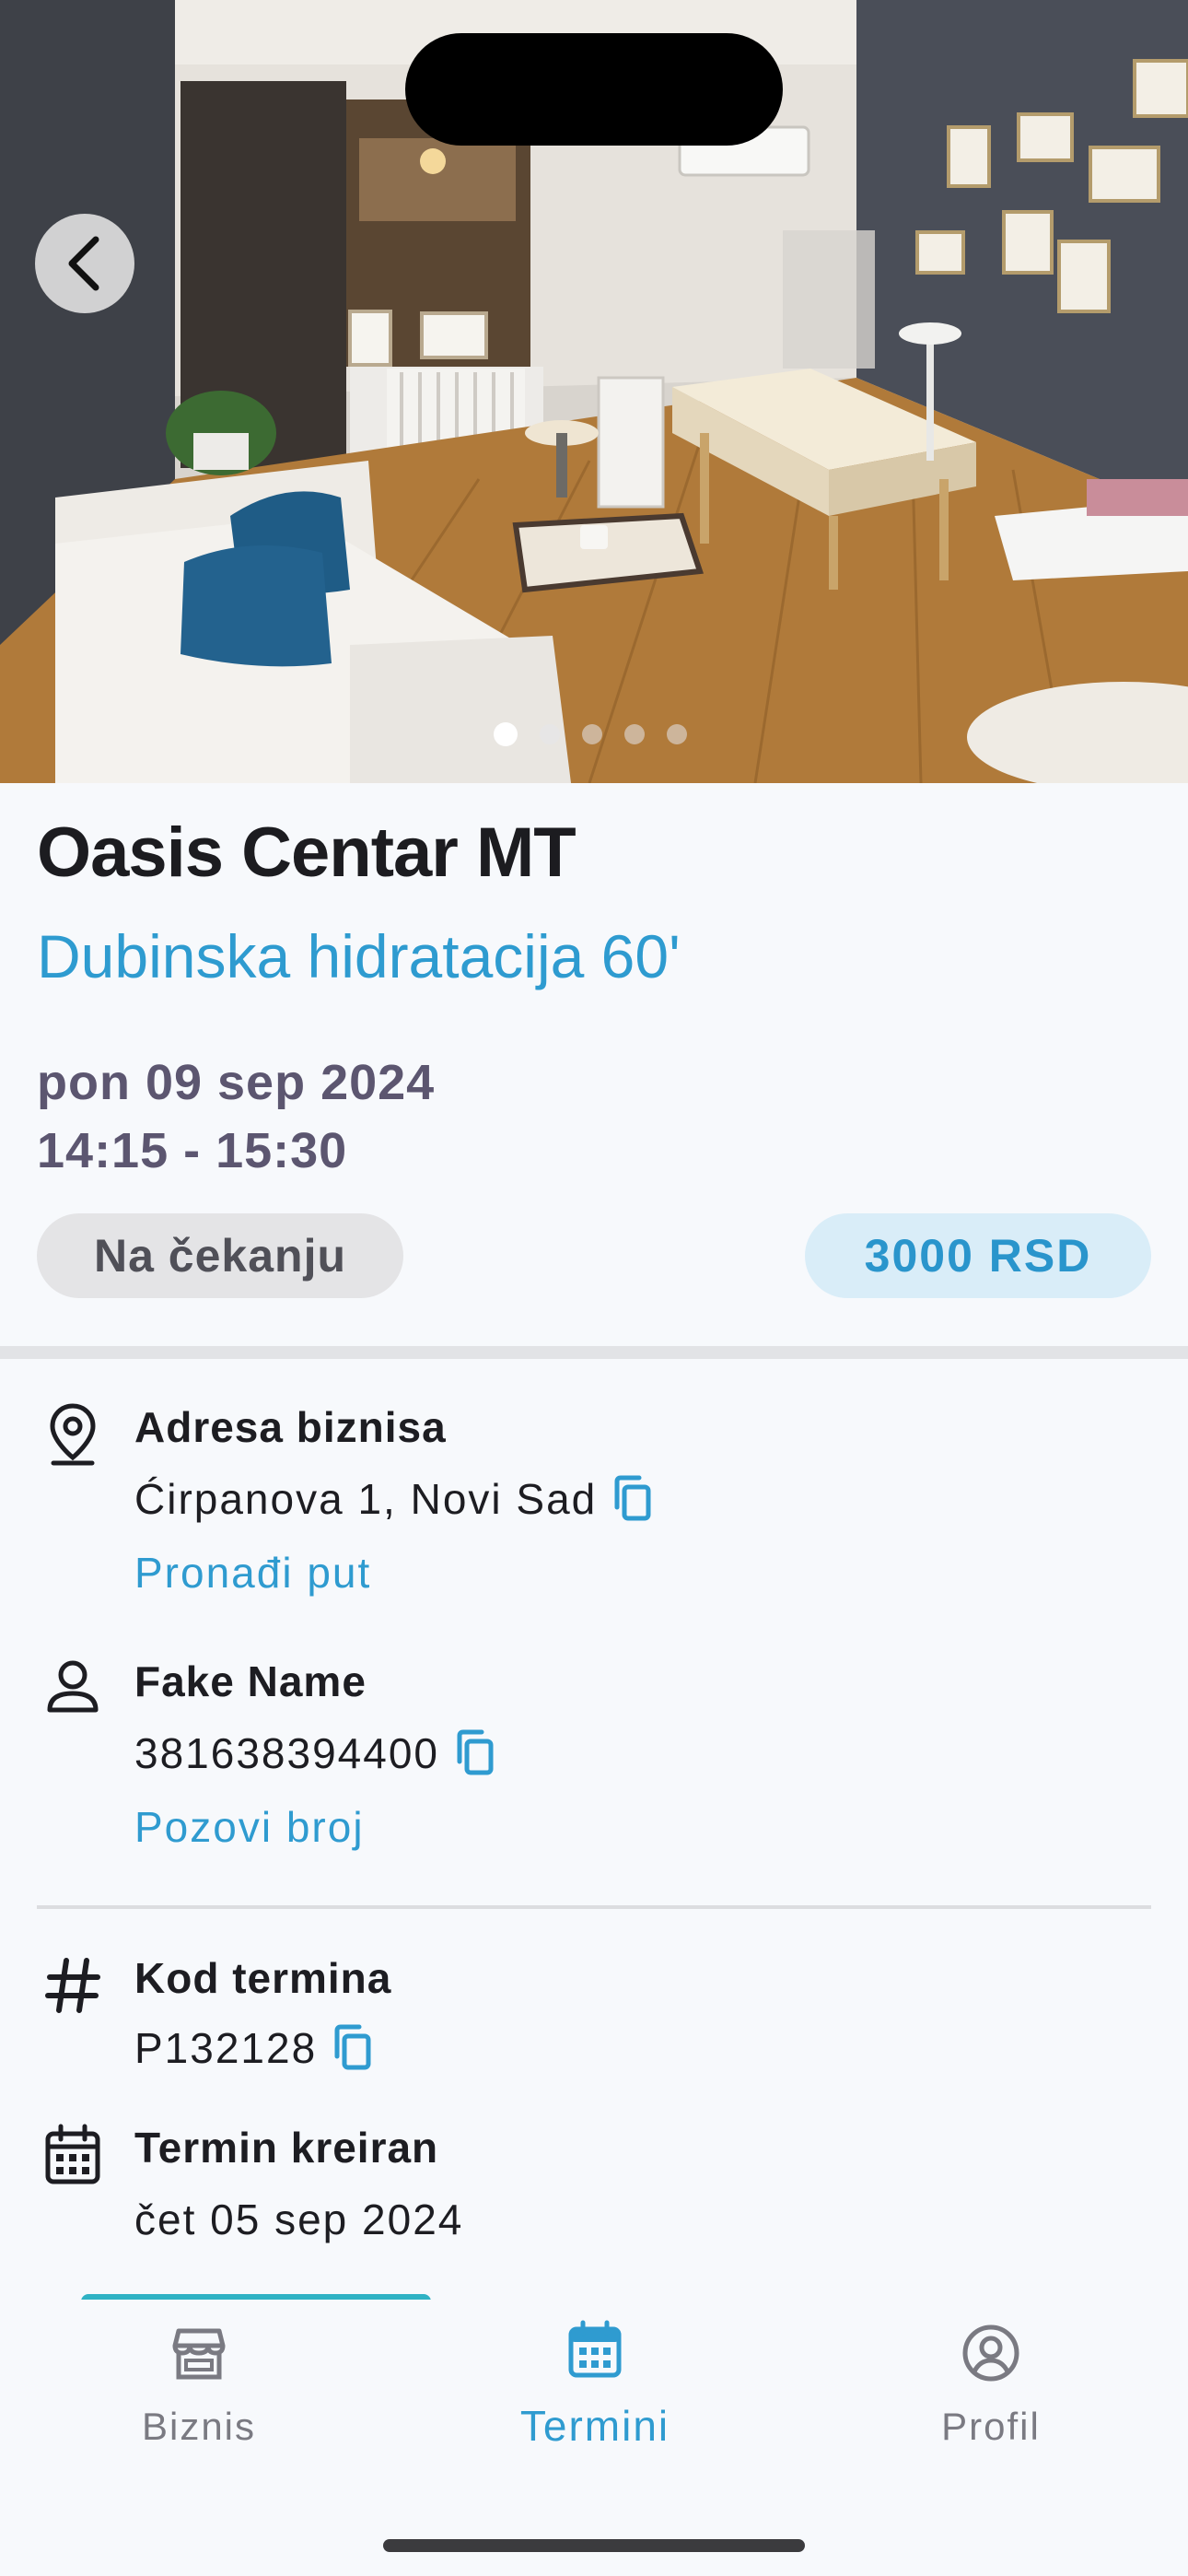 Image resolution: width=1188 pixels, height=2576 pixels. What do you see at coordinates (192, 1150) in the screenshot?
I see `appointment-time: 14:15 - 15:30` at bounding box center [192, 1150].